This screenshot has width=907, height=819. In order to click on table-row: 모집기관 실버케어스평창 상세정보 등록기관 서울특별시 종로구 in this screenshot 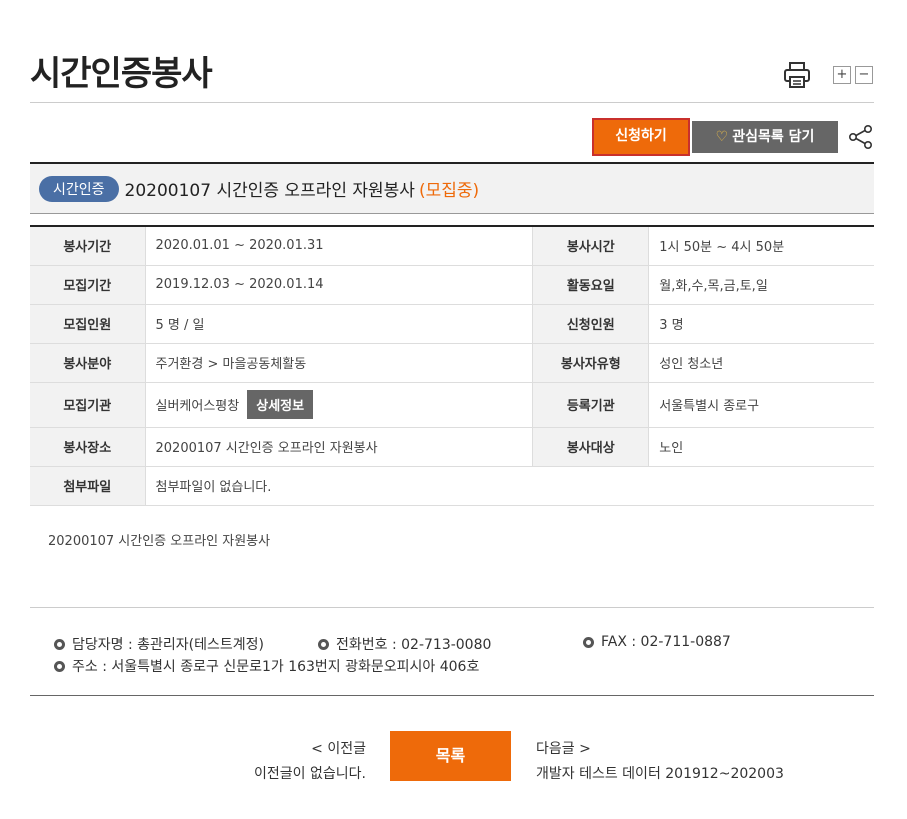, I will do `click(452, 405)`.